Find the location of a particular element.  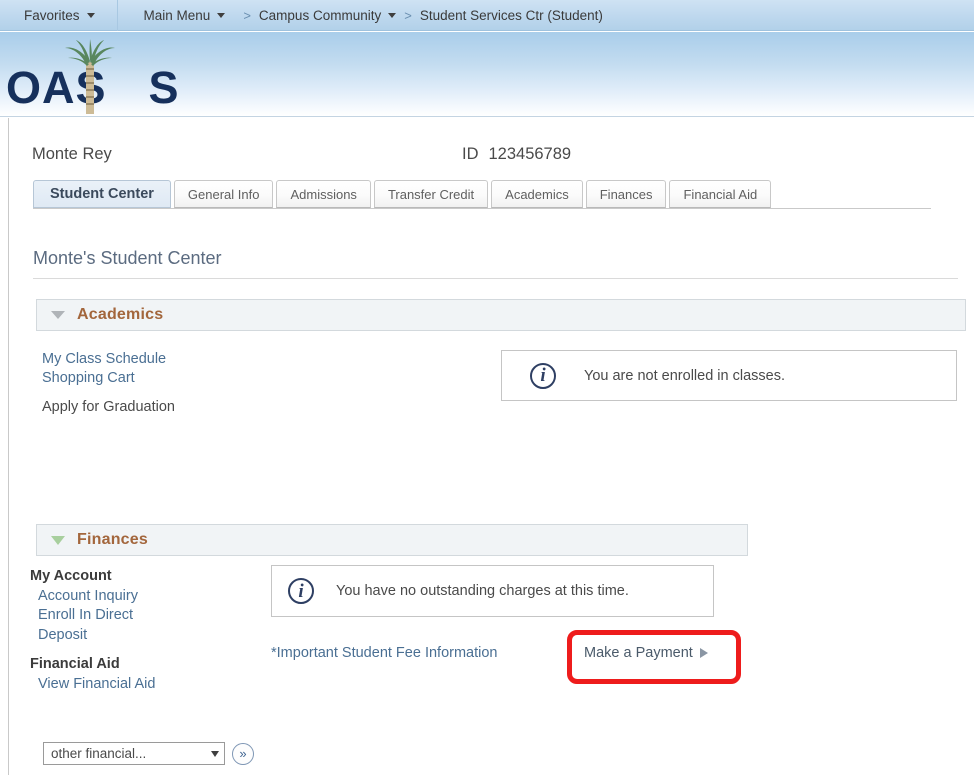

tab-underline-divider is located at coordinates (482, 208).